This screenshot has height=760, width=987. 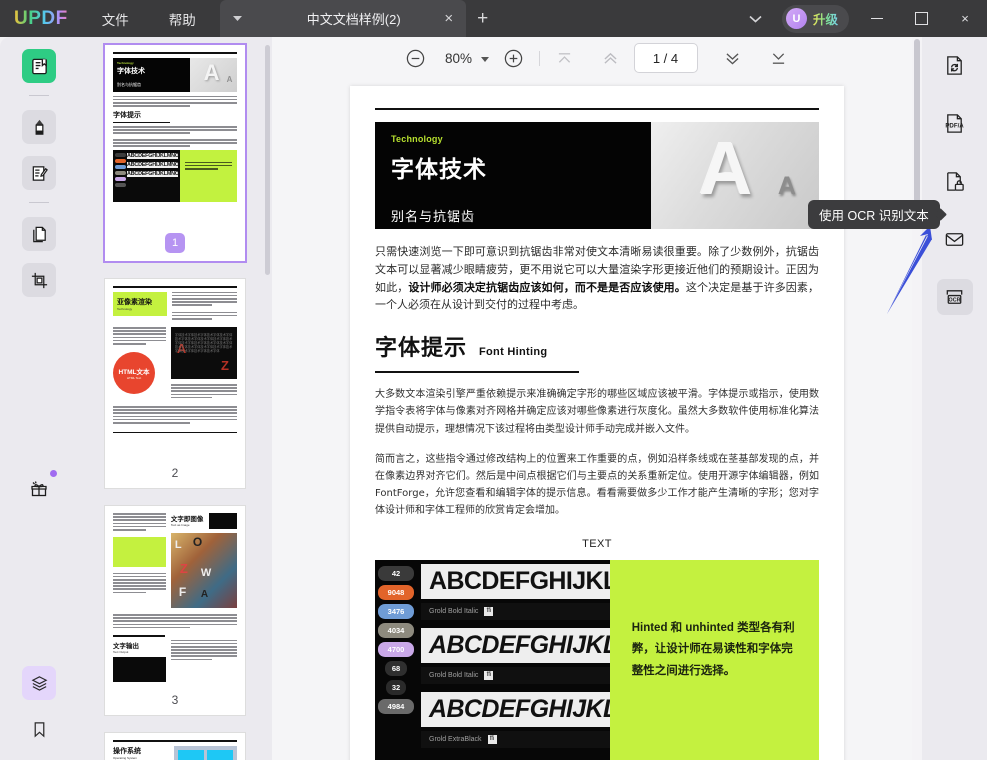 What do you see at coordinates (513, 352) in the screenshot?
I see `section-title-en: Font Hinting` at bounding box center [513, 352].